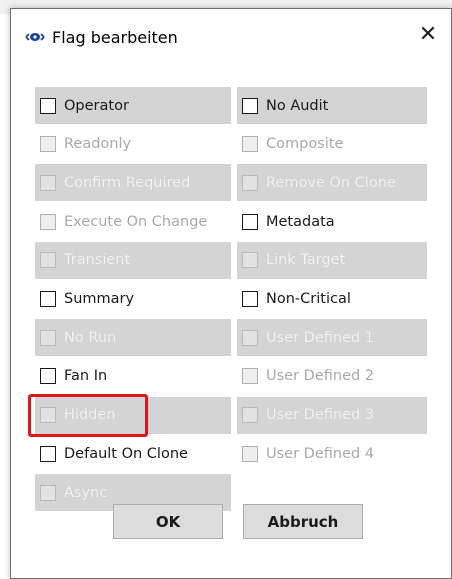 This screenshot has height=579, width=452. What do you see at coordinates (48, 260) in the screenshot?
I see `checkbox-transient` at bounding box center [48, 260].